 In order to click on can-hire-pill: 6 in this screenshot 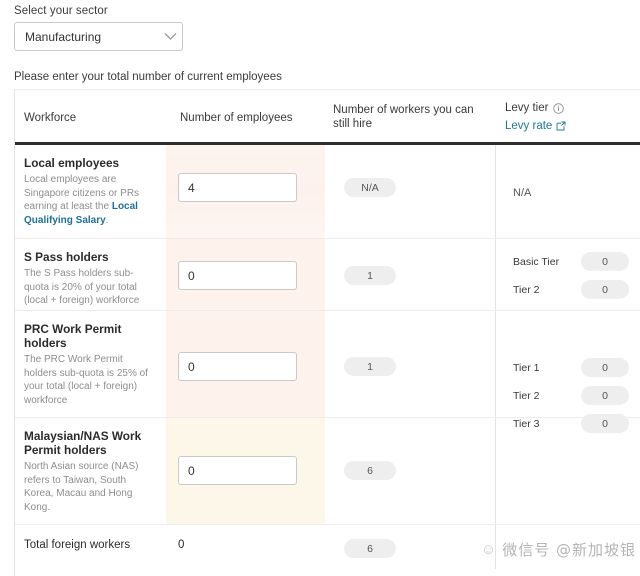, I will do `click(370, 470)`.